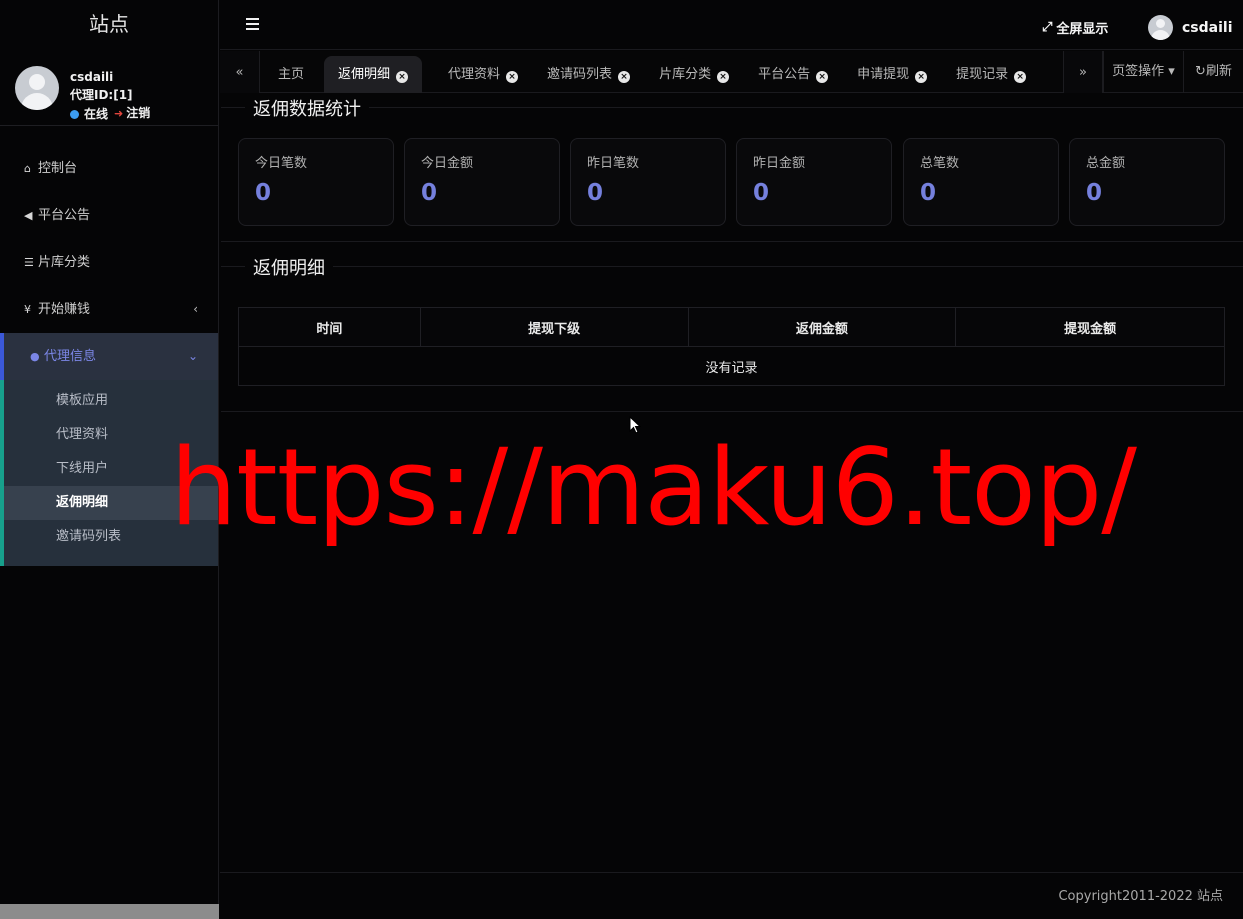  Describe the element at coordinates (731, 895) in the screenshot. I see `footer: Copyright2011-2022 站点` at that location.